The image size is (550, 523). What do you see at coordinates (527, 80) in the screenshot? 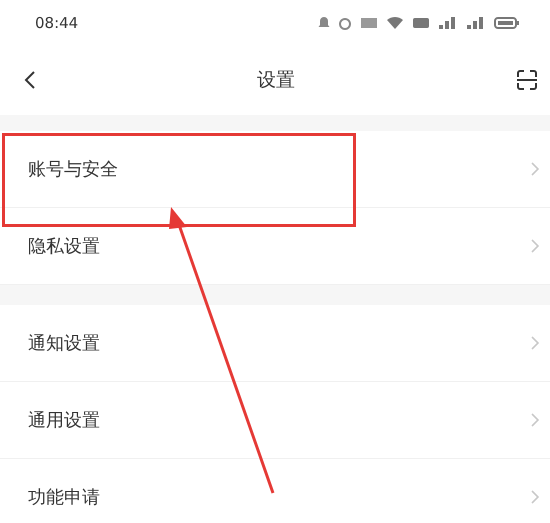
I see `scan-icon` at bounding box center [527, 80].